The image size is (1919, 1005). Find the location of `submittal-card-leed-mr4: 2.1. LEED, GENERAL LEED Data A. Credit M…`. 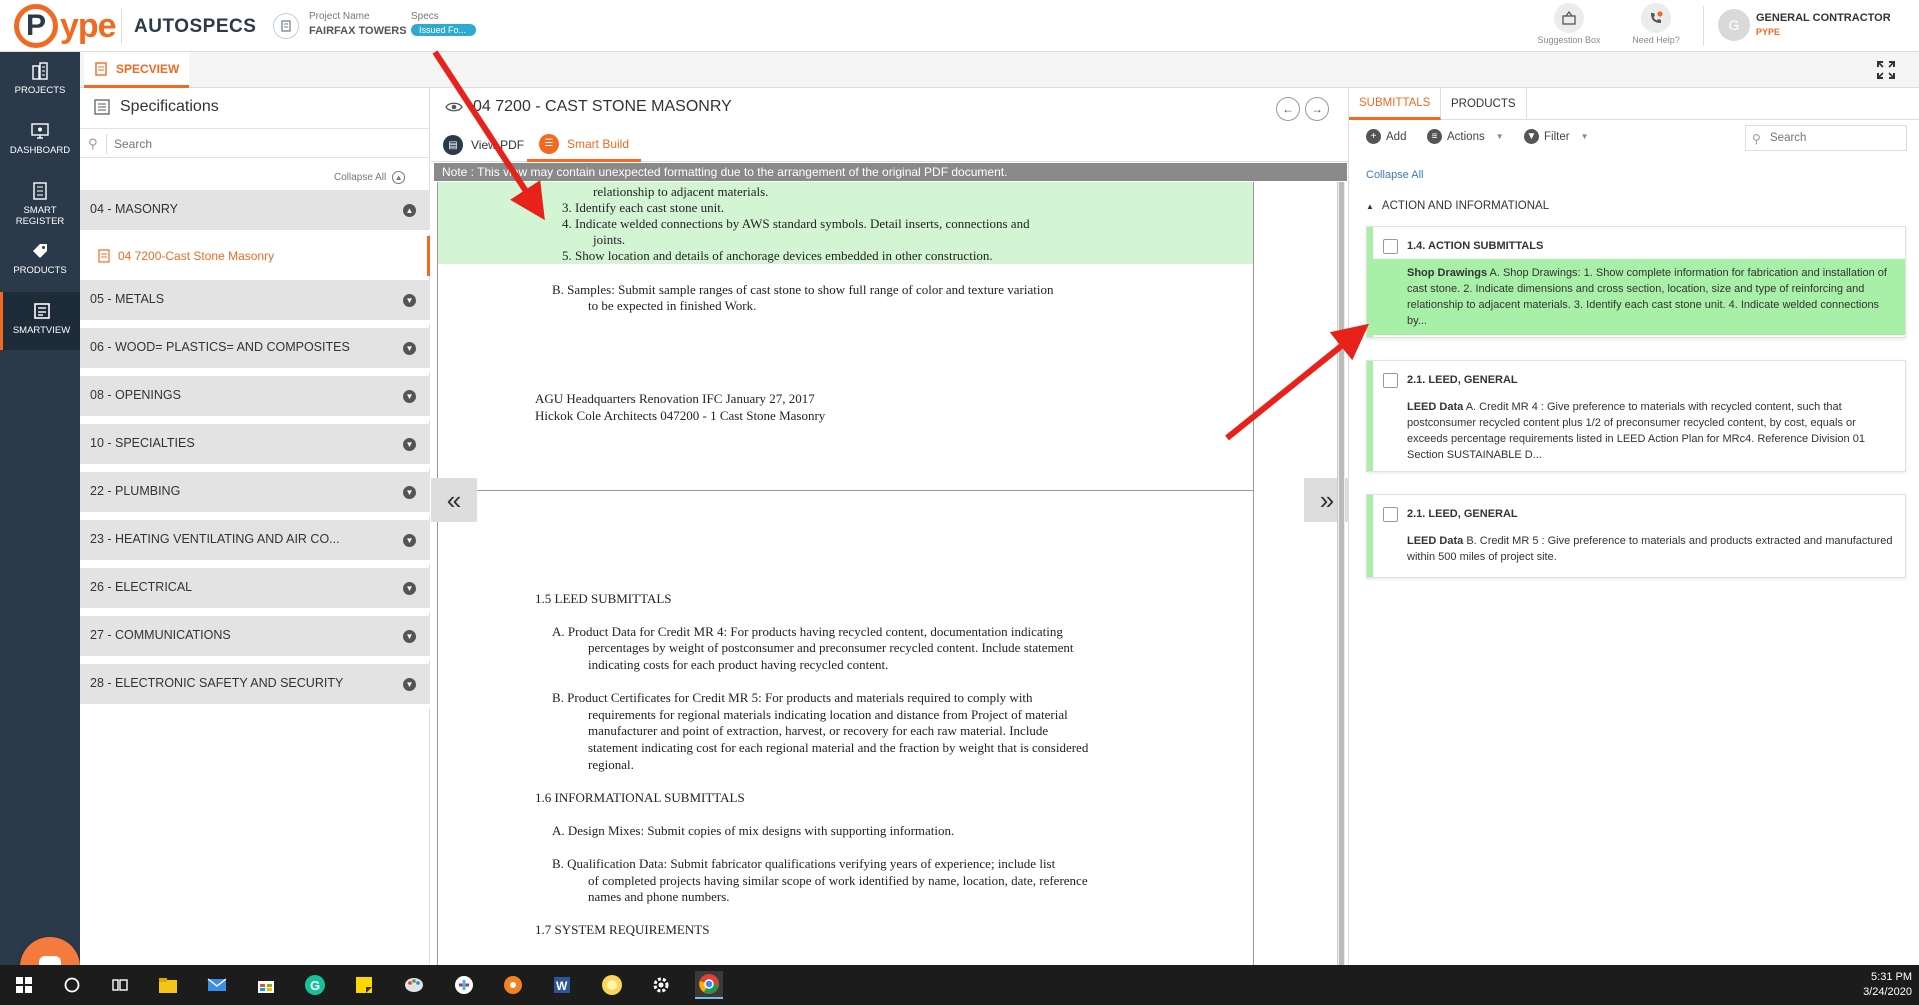

submittal-card-leed-mr4: 2.1. LEED, GENERAL LEED Data A. Credit M… is located at coordinates (1636, 416).